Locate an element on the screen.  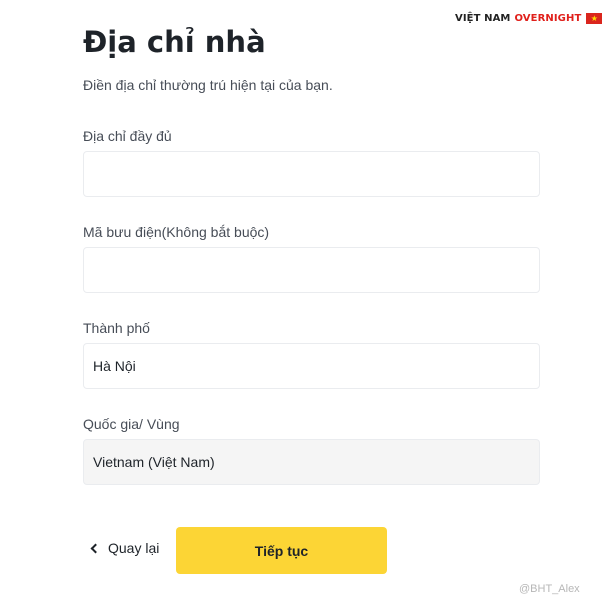
back-button: Quay lại is located at coordinates (125, 548).